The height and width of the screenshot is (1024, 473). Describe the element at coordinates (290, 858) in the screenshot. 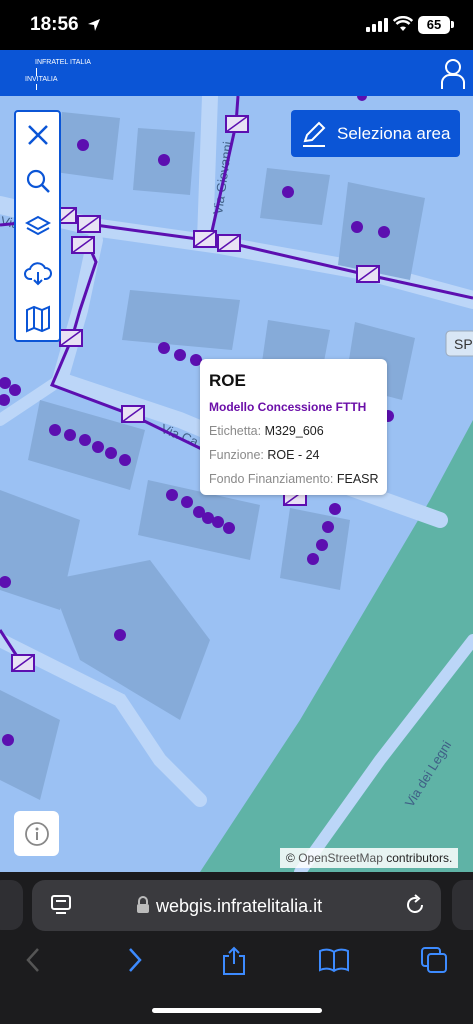

I see `copyright-symbol: ©` at that location.